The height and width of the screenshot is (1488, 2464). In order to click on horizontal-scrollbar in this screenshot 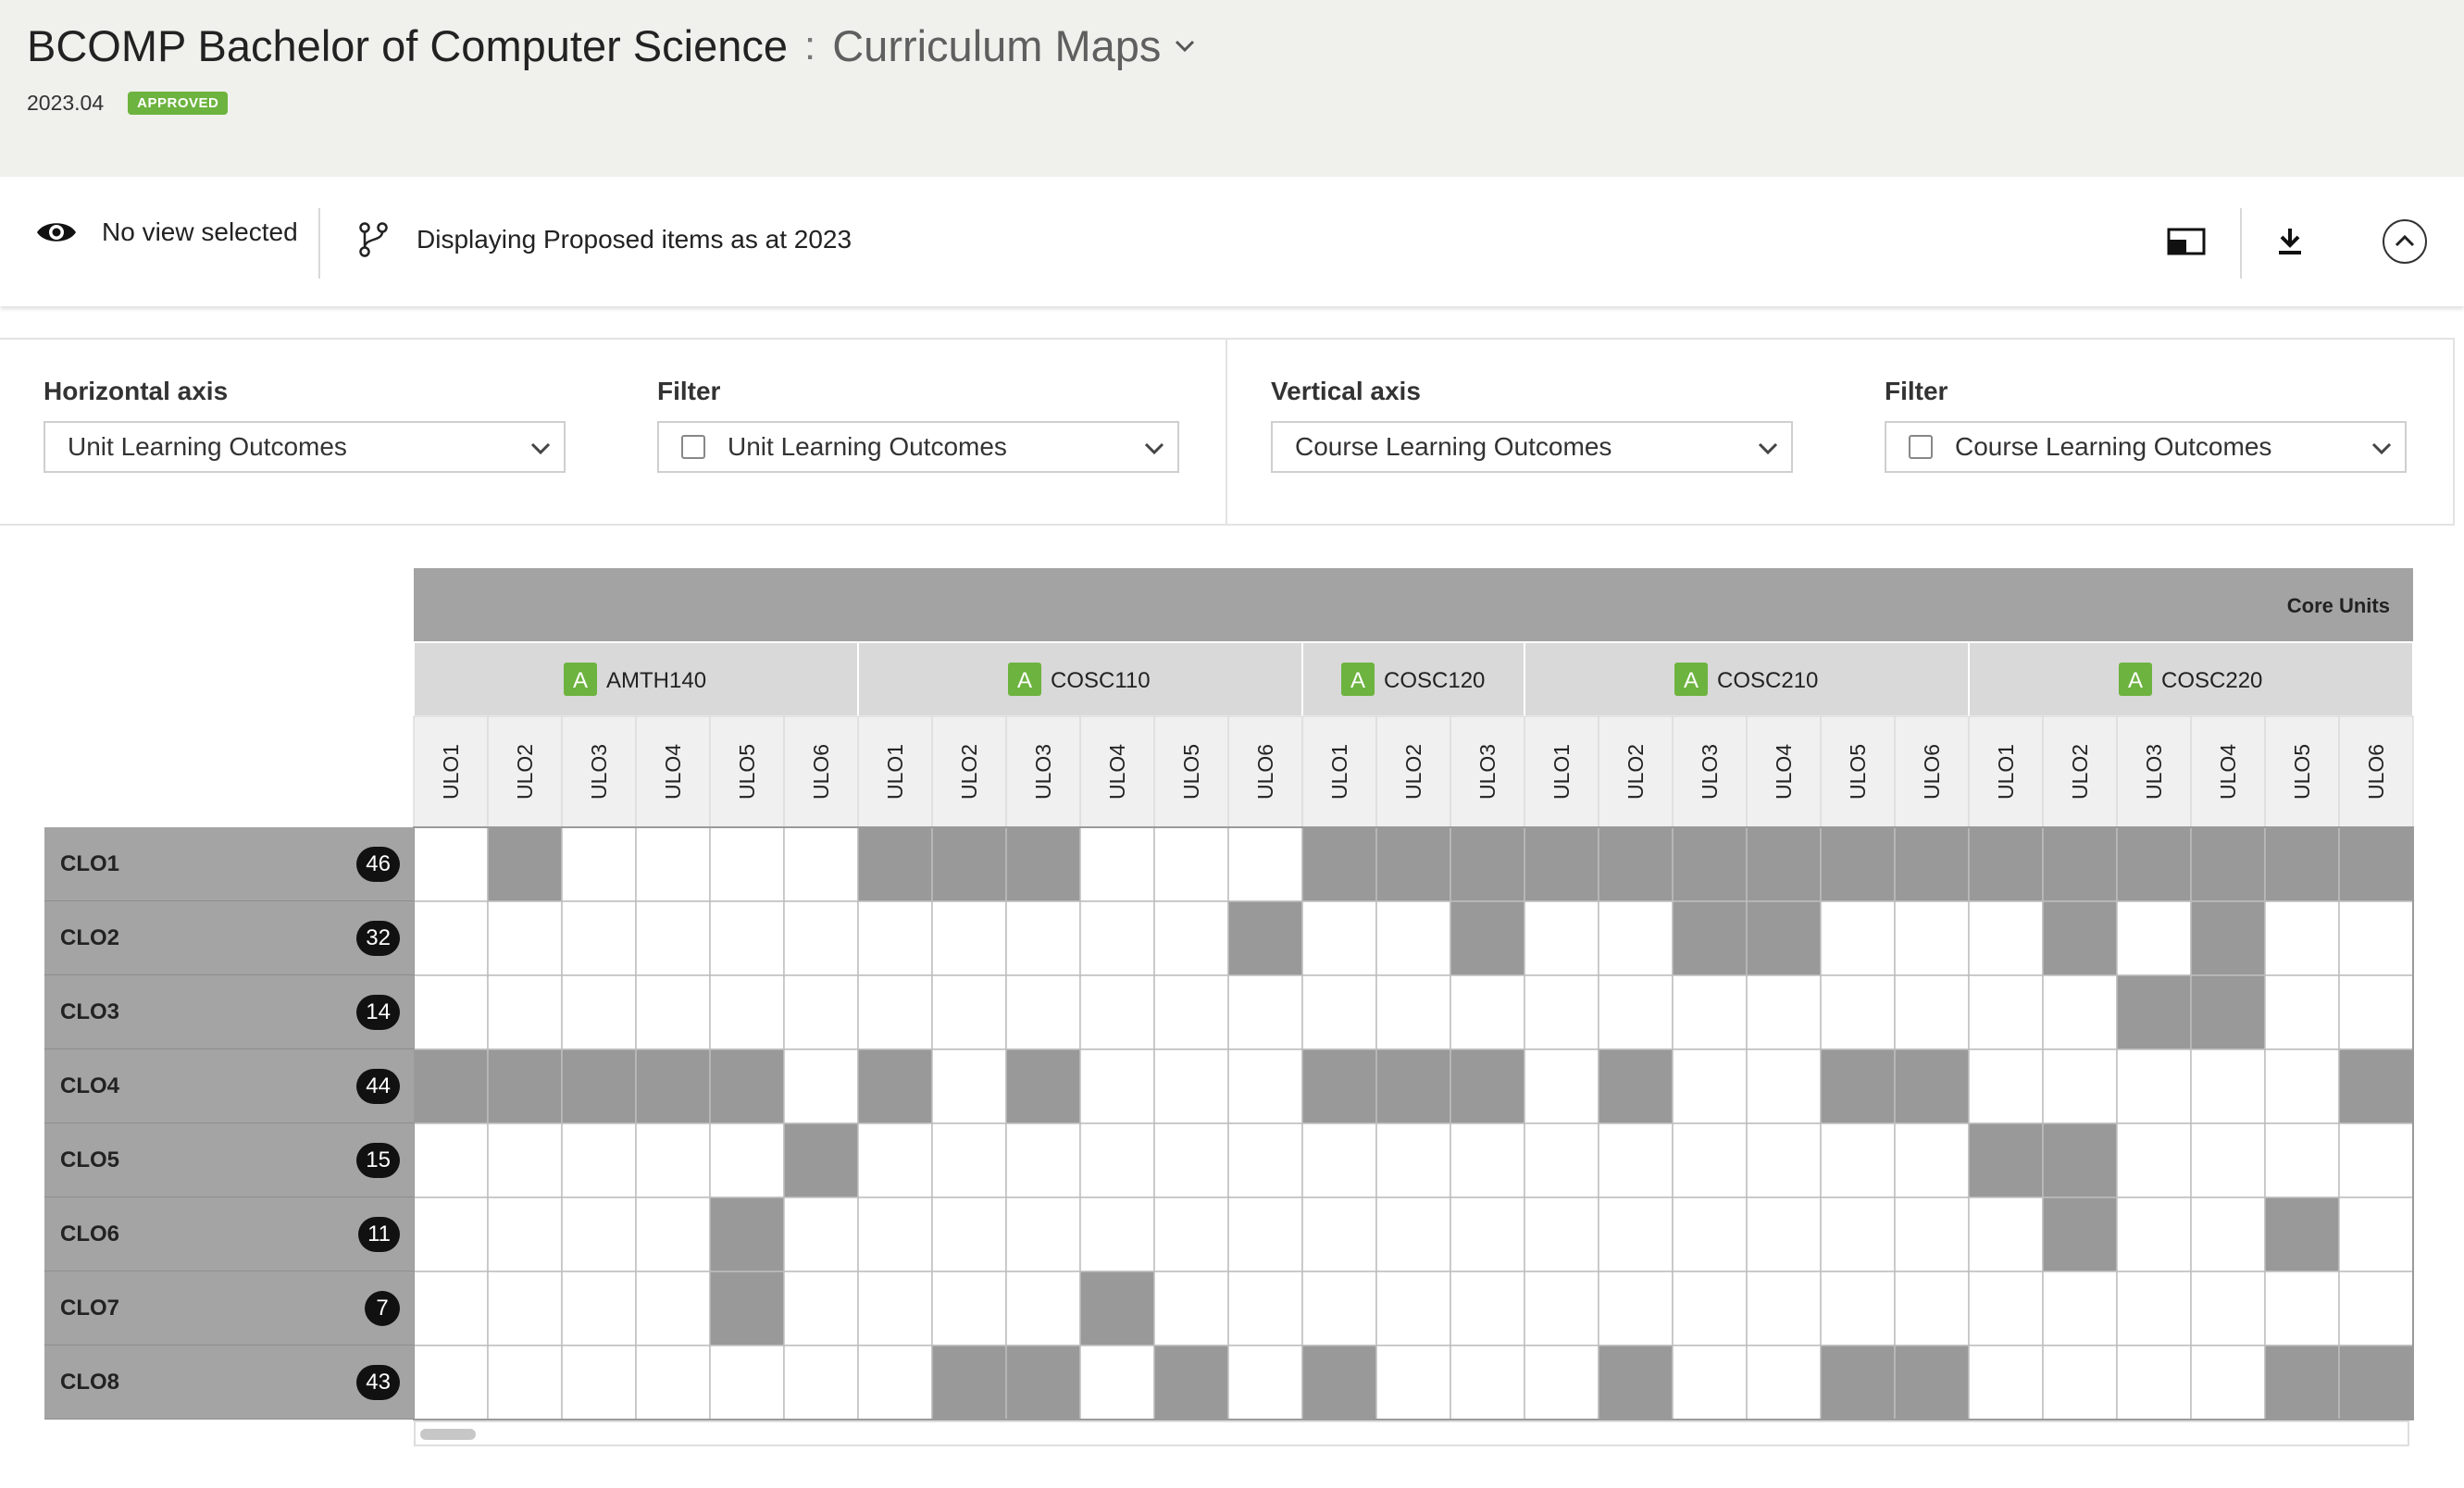, I will do `click(1411, 1433)`.